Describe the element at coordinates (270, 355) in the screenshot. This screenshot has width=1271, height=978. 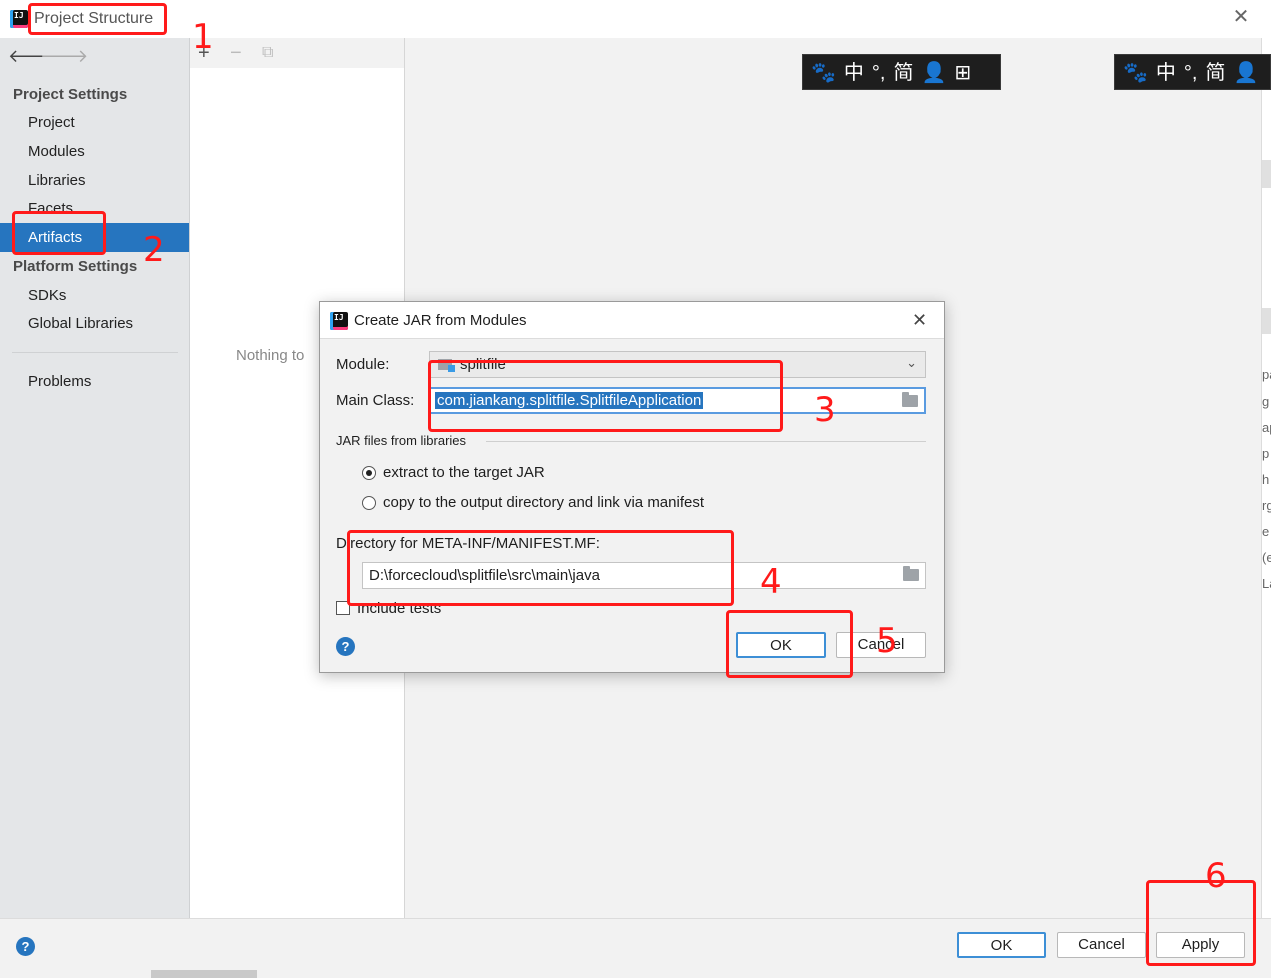
I see `empty-list-text: Nothing to` at that location.